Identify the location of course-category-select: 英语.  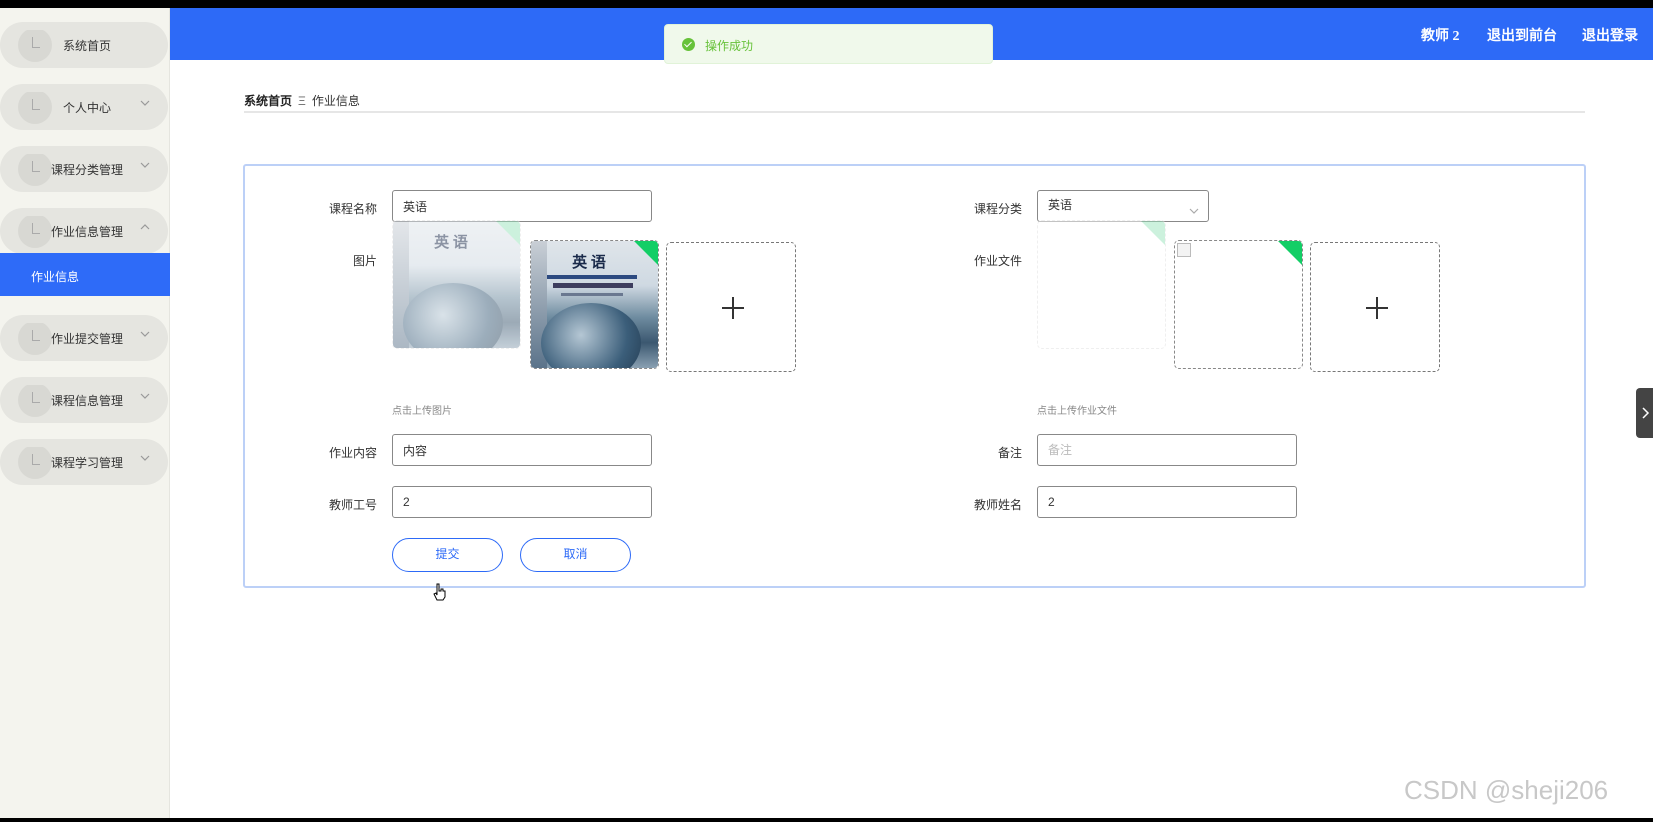
(1123, 206).